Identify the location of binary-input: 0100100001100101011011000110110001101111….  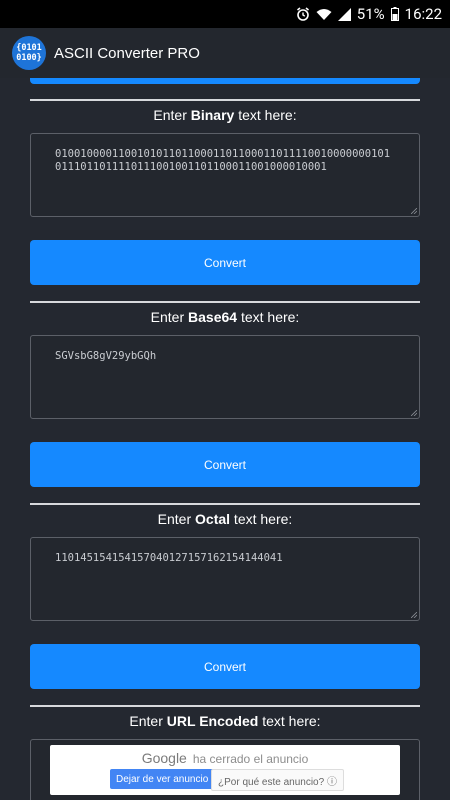
(225, 175).